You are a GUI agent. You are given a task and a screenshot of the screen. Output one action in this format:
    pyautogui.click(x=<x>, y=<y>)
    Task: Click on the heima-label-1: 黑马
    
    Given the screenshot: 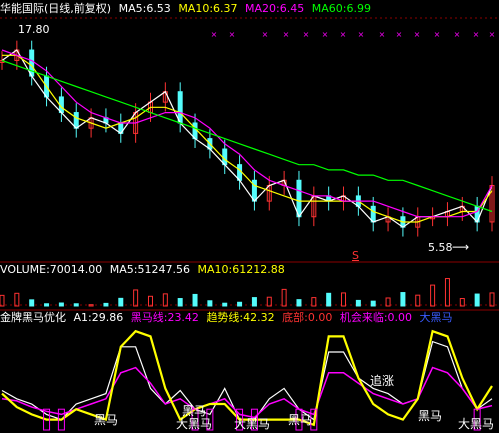 What is the action you would take?
    pyautogui.click(x=106, y=420)
    